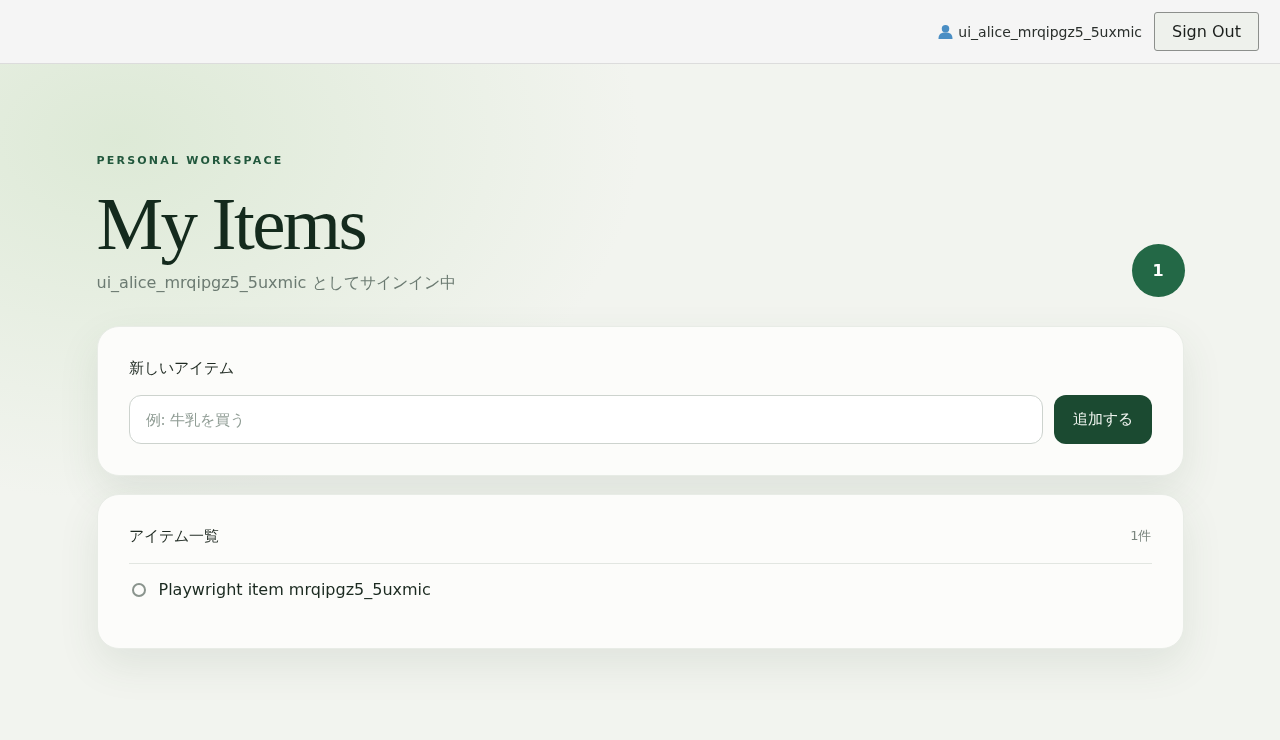 This screenshot has width=1280, height=740. I want to click on eyebrow-label: PERSONAL WORKSPACE, so click(190, 161).